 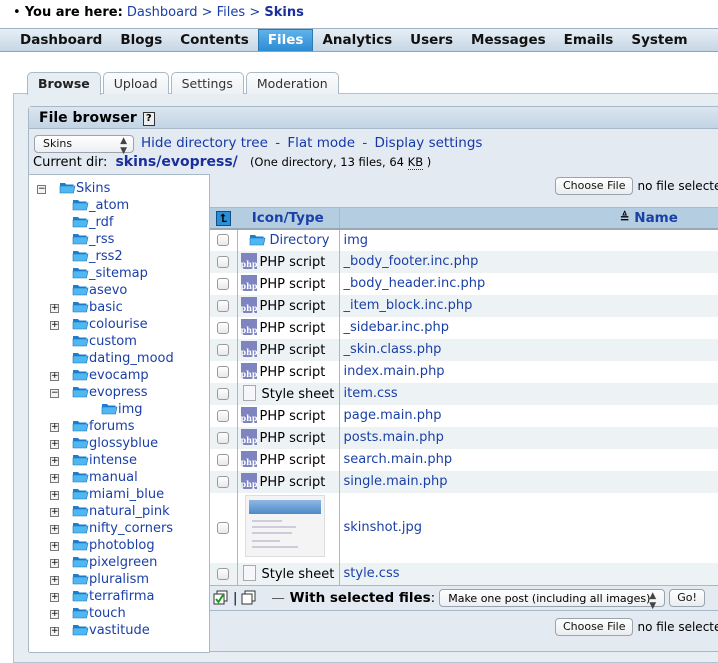 What do you see at coordinates (110, 274) in the screenshot?
I see `tree-item: _sitemap` at bounding box center [110, 274].